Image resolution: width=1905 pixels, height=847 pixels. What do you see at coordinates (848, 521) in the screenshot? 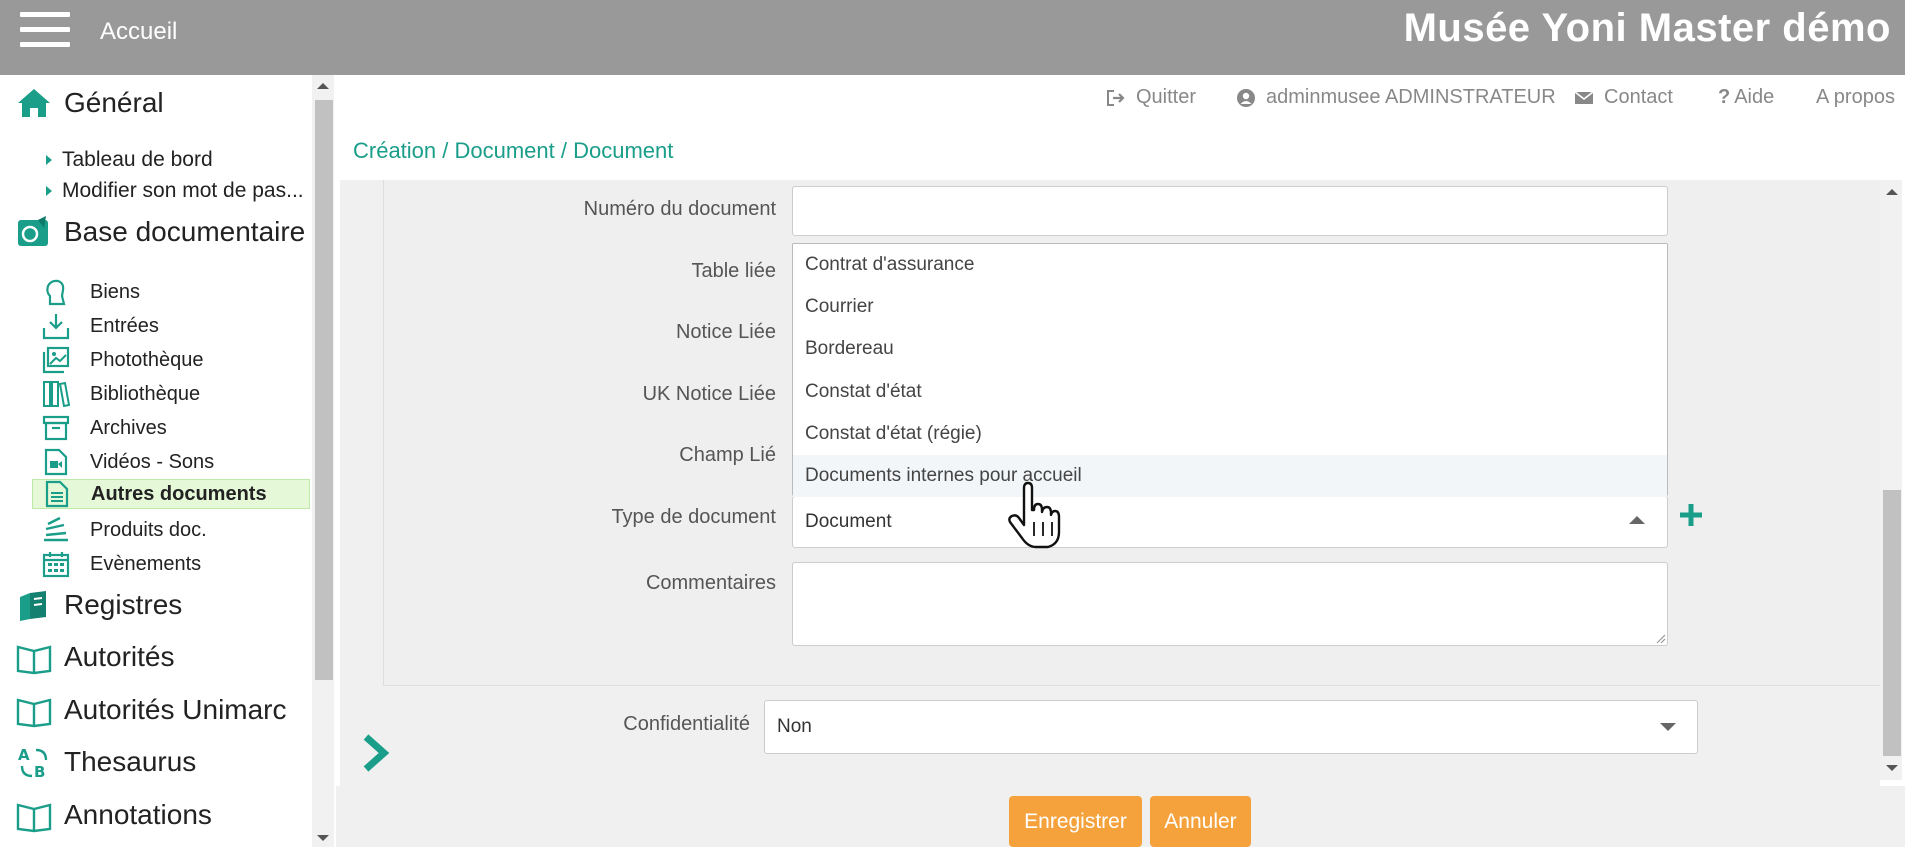
I see `type-document-value: Document` at bounding box center [848, 521].